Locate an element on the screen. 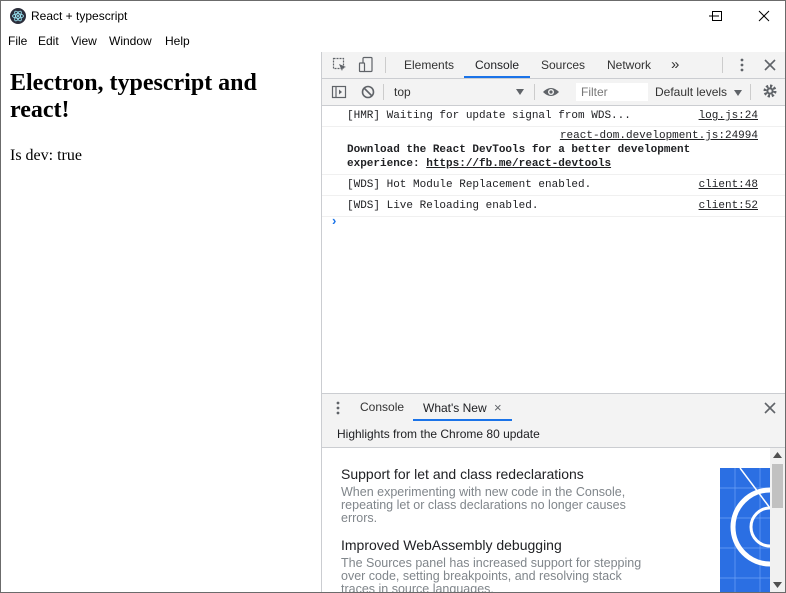 The width and height of the screenshot is (786, 593). chrome-80-promo-image is located at coordinates (745, 530).